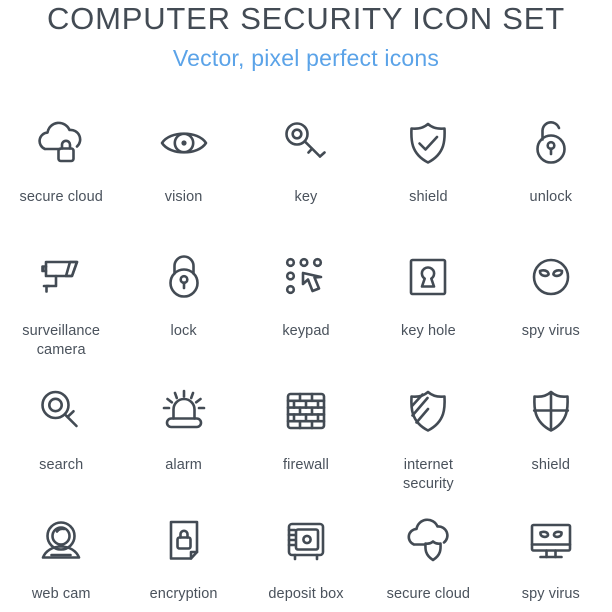  Describe the element at coordinates (428, 411) in the screenshot. I see `shield-stripes-icon` at that location.